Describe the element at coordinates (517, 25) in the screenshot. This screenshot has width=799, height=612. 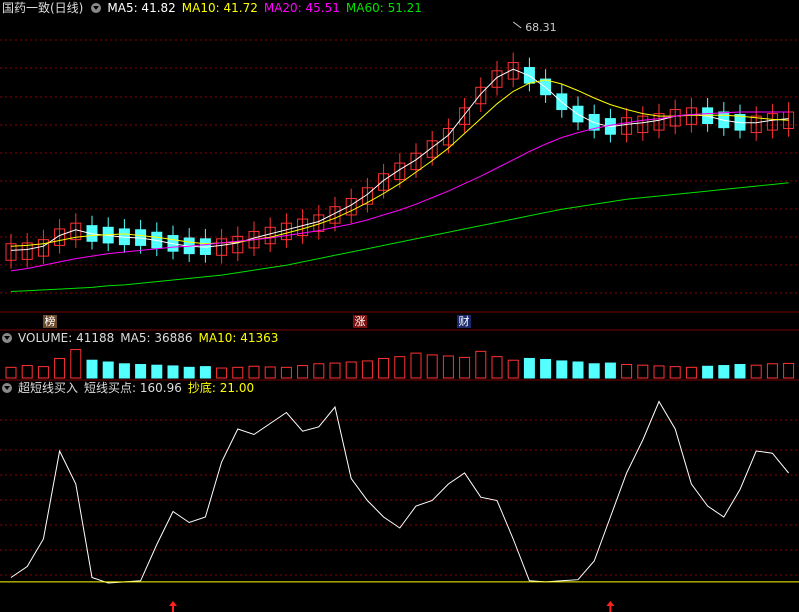
I see `high-marker` at that location.